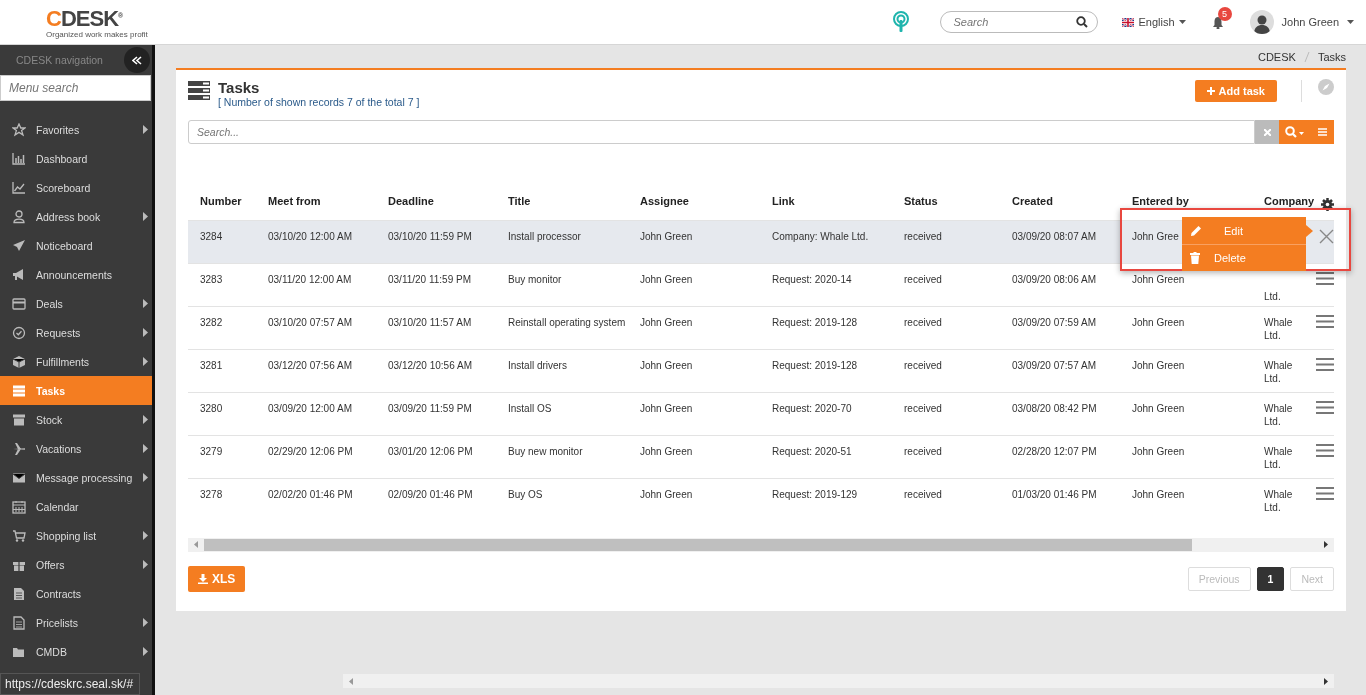 Image resolution: width=1366 pixels, height=695 pixels. What do you see at coordinates (294, 201) in the screenshot?
I see `column-header: Meet from` at bounding box center [294, 201].